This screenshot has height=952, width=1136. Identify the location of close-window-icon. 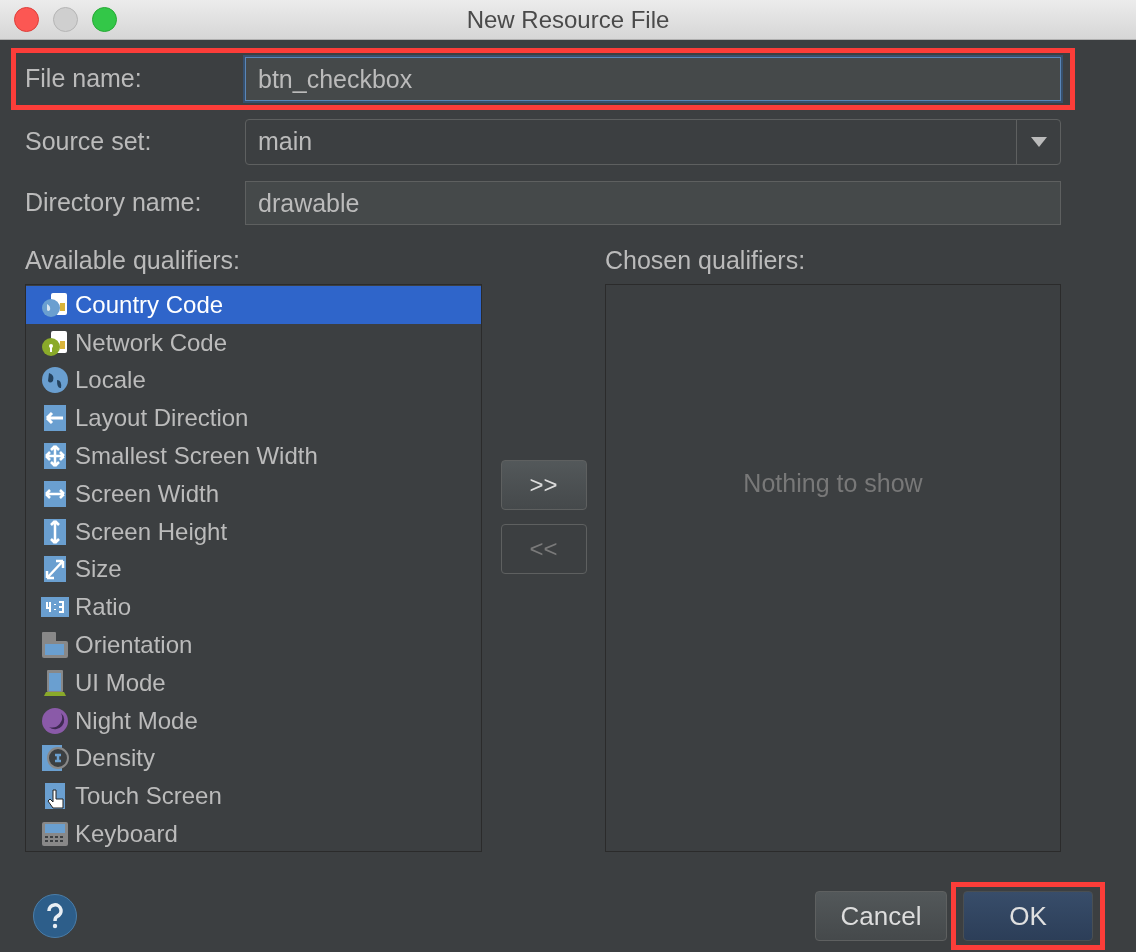
(26, 19).